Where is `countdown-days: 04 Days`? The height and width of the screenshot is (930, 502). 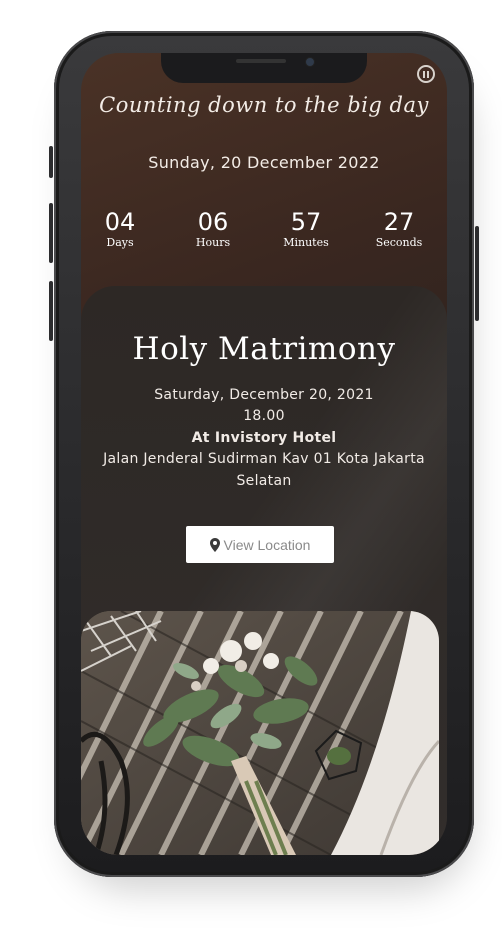
countdown-days: 04 Days is located at coordinates (120, 229).